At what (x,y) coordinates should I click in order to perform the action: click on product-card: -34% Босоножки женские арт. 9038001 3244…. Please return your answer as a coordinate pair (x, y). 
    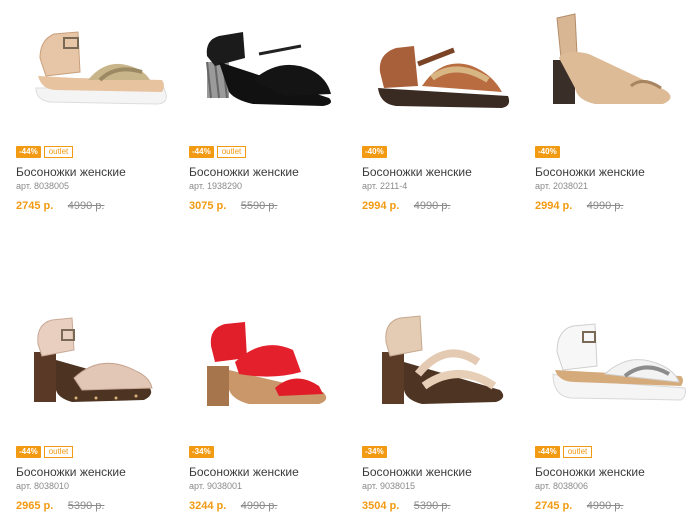
    Looking at the image, I should click on (271, 406).